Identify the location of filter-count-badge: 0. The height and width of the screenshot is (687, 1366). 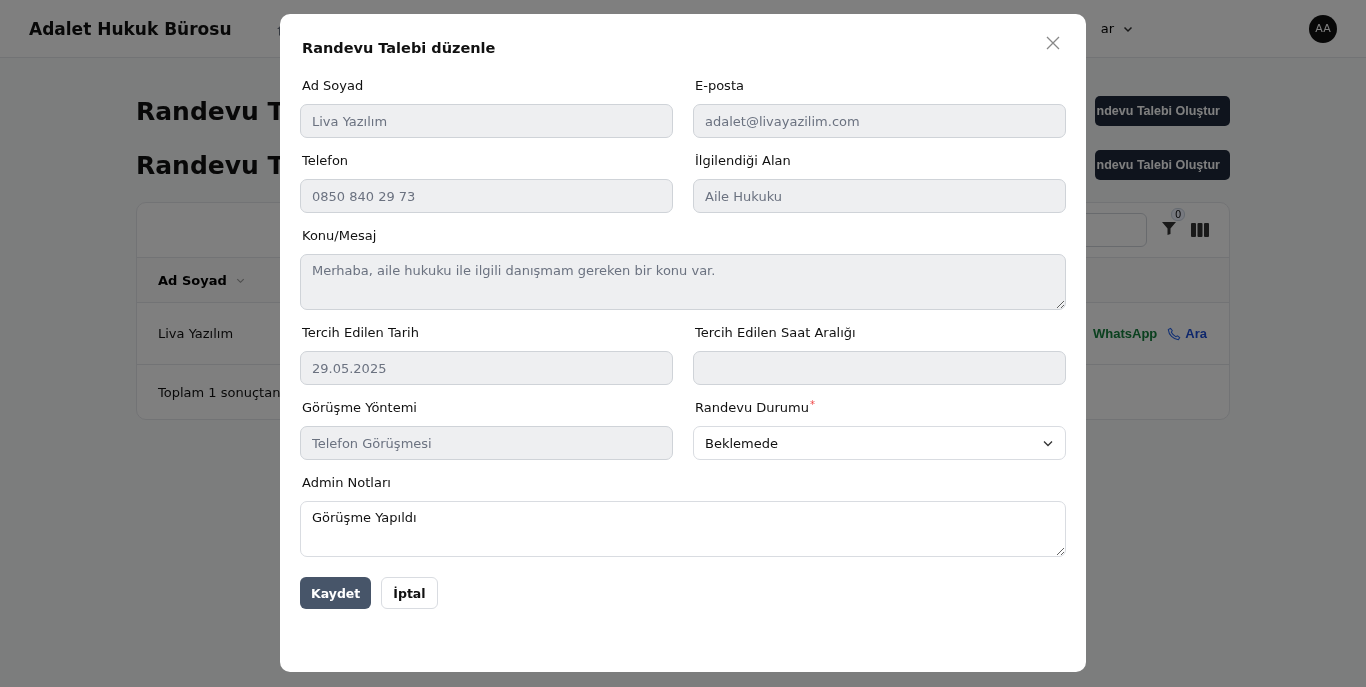
(1178, 214).